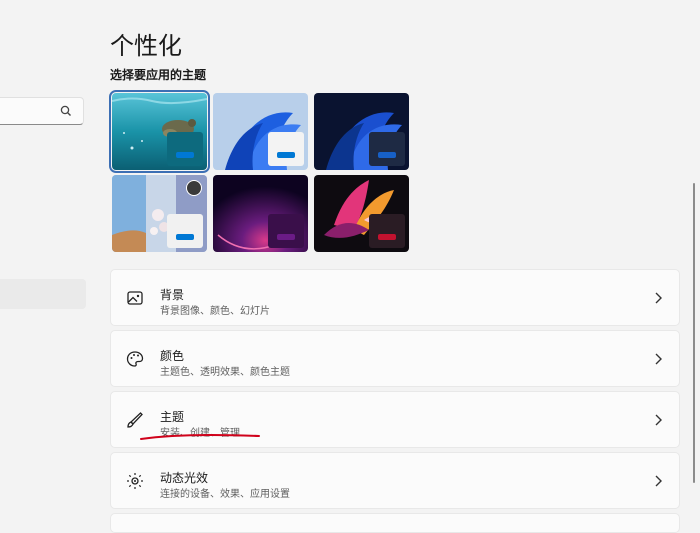  Describe the element at coordinates (42, 111) in the screenshot. I see `search-input` at that location.